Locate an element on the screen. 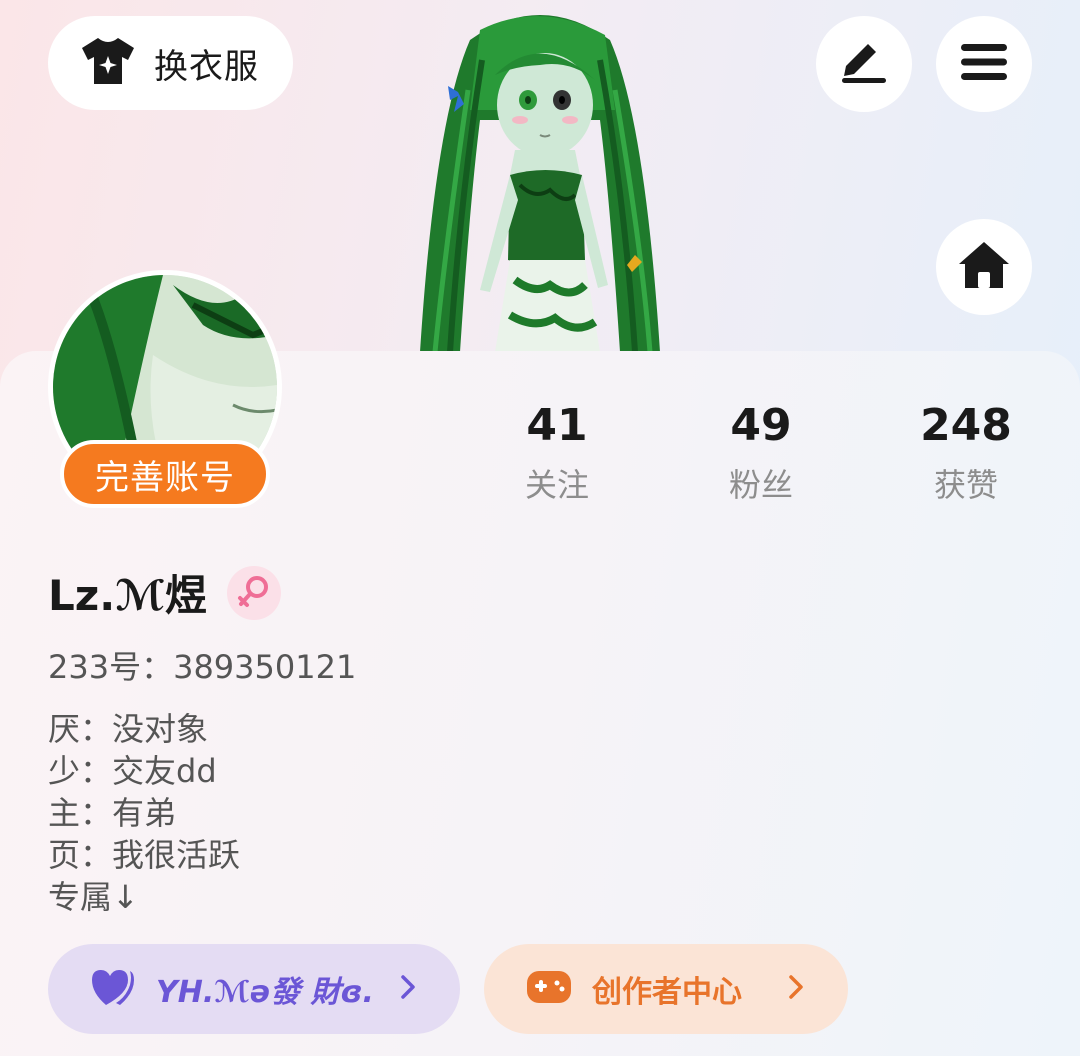 The height and width of the screenshot is (1056, 1080). female-icon is located at coordinates (253, 592).